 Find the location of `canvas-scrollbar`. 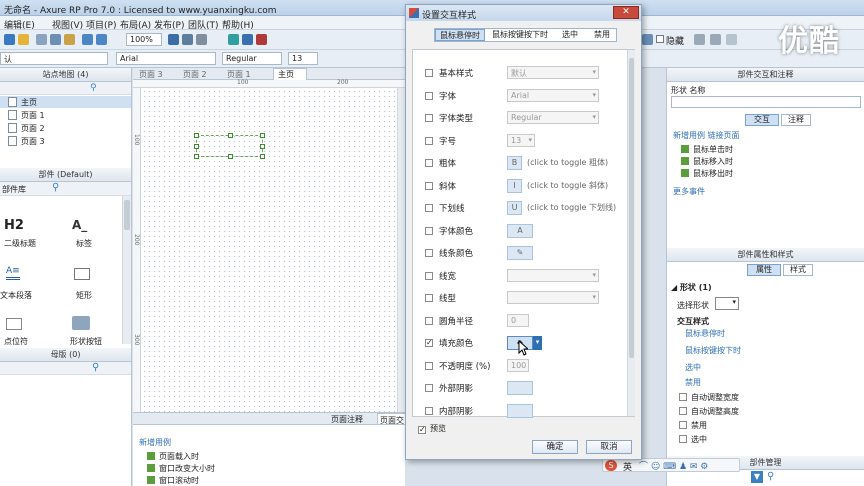

canvas-scrollbar is located at coordinates (401, 250).